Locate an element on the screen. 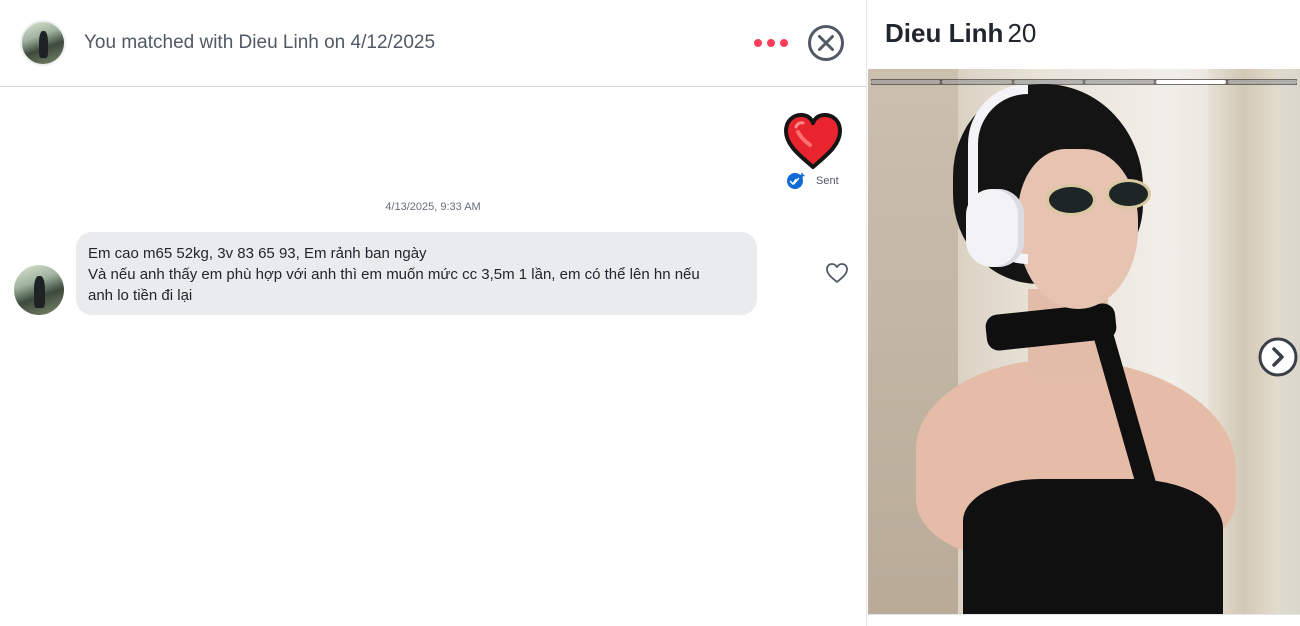 This screenshot has height=626, width=1300. next-photo-button is located at coordinates (1278, 357).